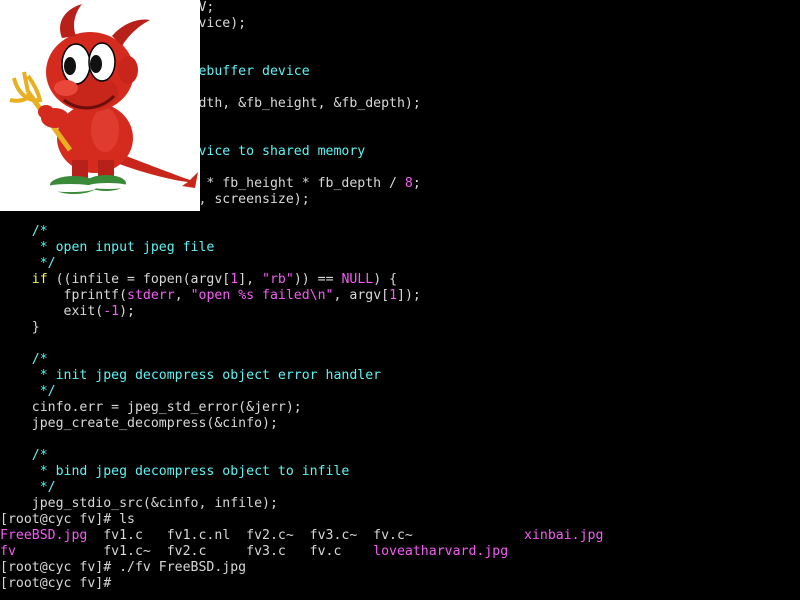 The height and width of the screenshot is (600, 800). What do you see at coordinates (262, 295) in the screenshot?
I see `terminal-text: "open %s failed\n"` at bounding box center [262, 295].